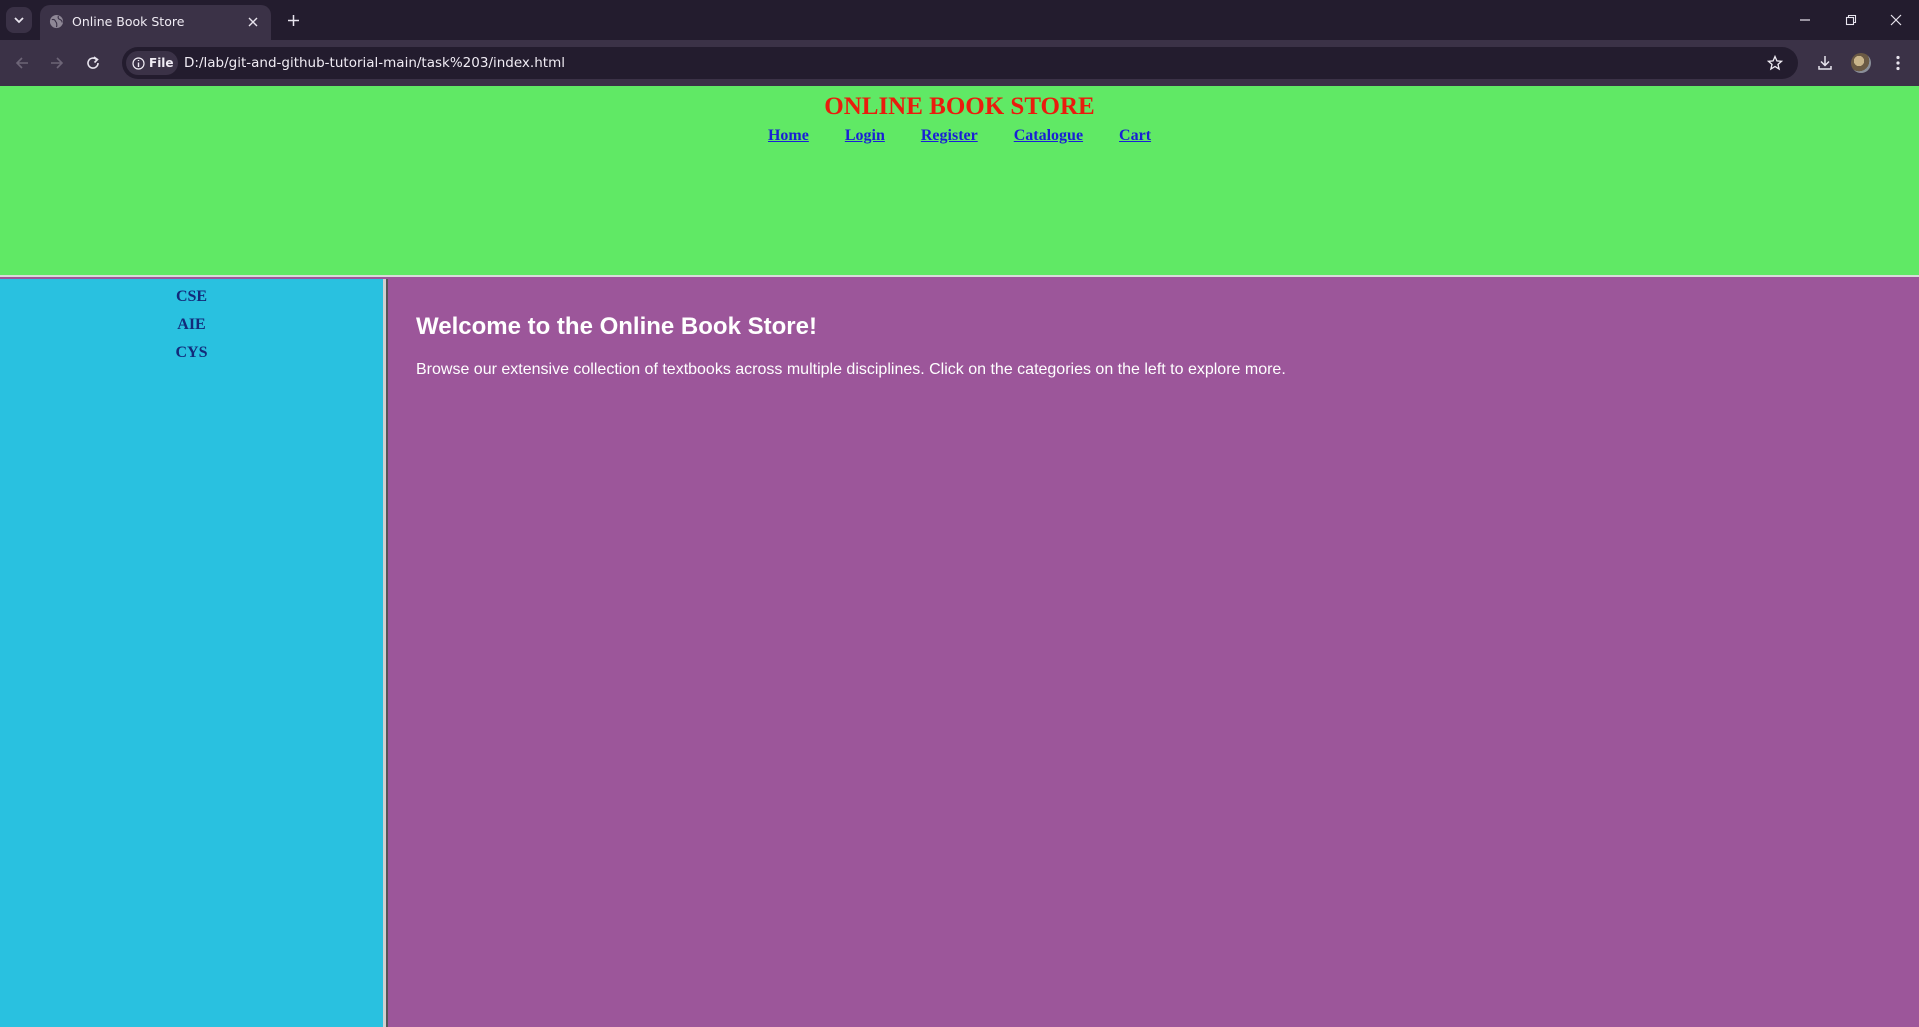  I want to click on globe-icon, so click(56, 21).